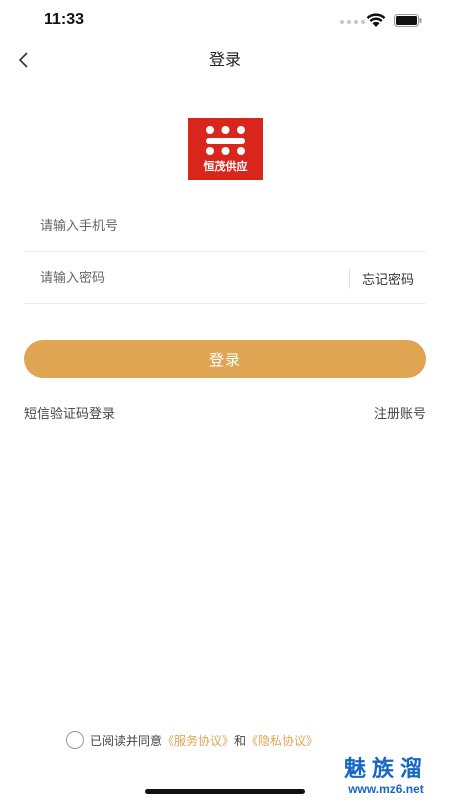  Describe the element at coordinates (408, 20) in the screenshot. I see `battery-icon` at that location.